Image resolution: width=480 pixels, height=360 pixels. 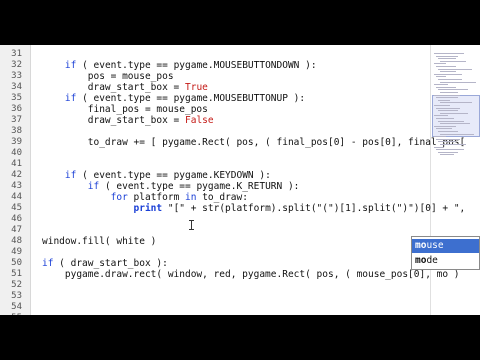 What do you see at coordinates (215, 307) in the screenshot?
I see `code-line: 54` at bounding box center [215, 307].